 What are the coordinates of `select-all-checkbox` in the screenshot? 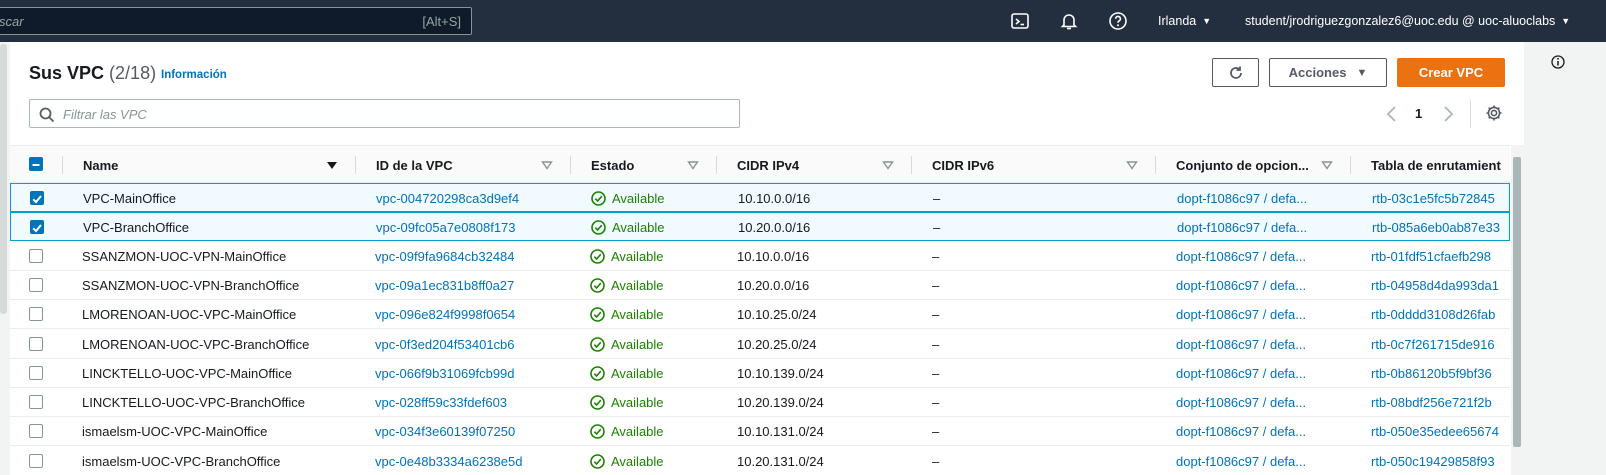 It's located at (36, 164).